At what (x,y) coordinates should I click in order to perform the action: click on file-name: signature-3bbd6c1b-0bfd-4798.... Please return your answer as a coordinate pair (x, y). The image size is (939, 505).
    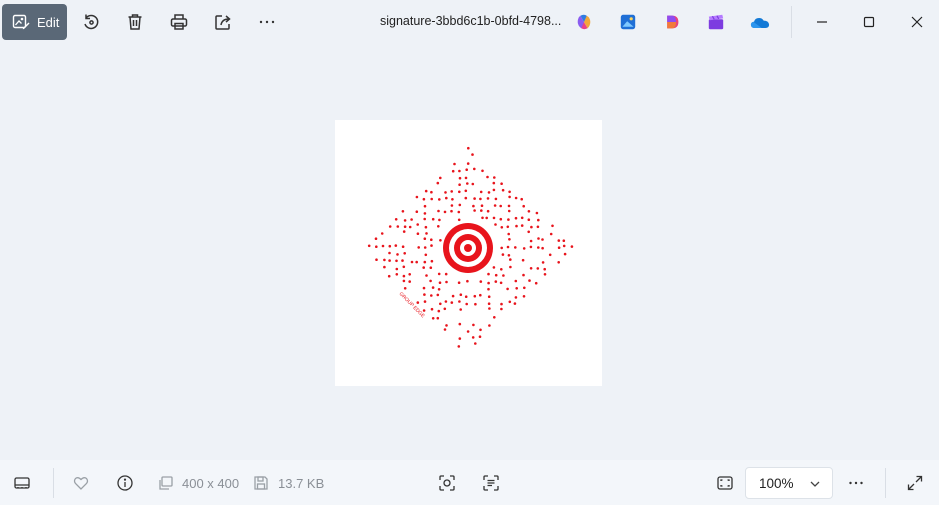
    Looking at the image, I should click on (471, 21).